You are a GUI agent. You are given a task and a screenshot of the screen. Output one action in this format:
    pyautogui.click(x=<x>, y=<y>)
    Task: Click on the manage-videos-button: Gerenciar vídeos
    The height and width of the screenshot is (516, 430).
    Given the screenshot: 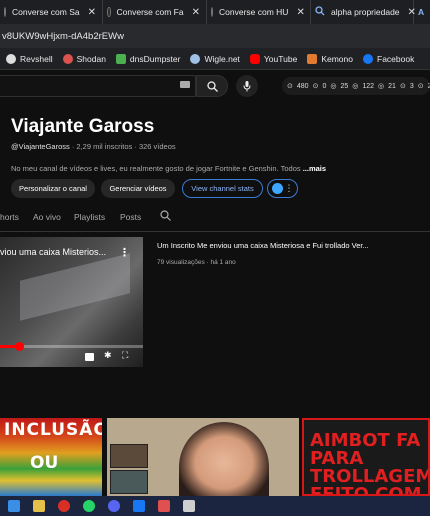 What is the action you would take?
    pyautogui.click(x=138, y=188)
    